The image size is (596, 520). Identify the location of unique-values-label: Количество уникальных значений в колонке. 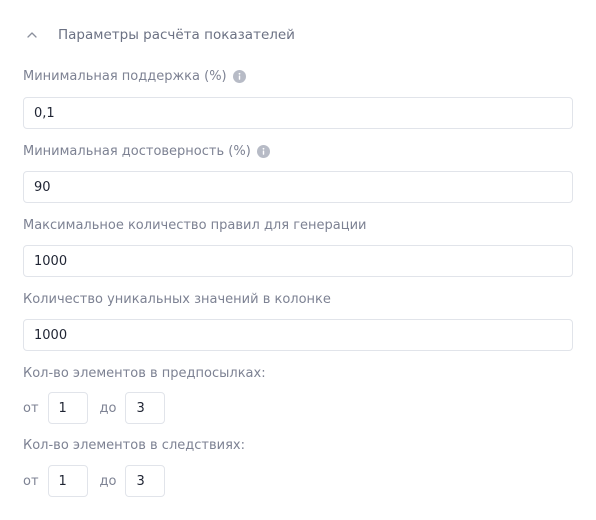
(177, 299).